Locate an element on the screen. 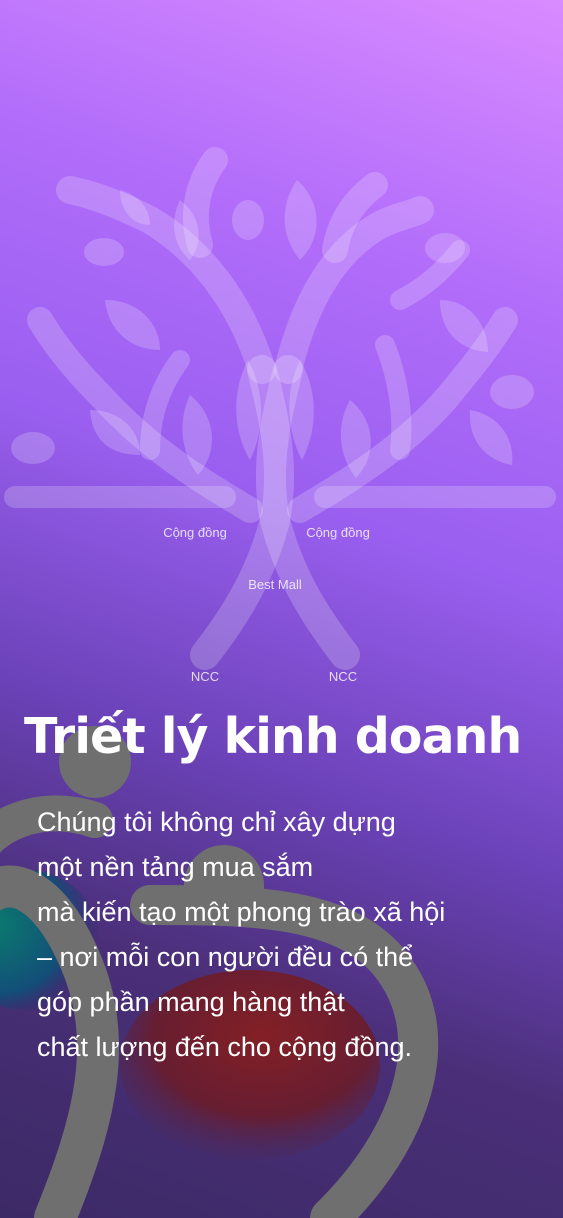 The width and height of the screenshot is (563, 1218). text-line: góp phần mang hàng thật is located at coordinates (191, 1002).